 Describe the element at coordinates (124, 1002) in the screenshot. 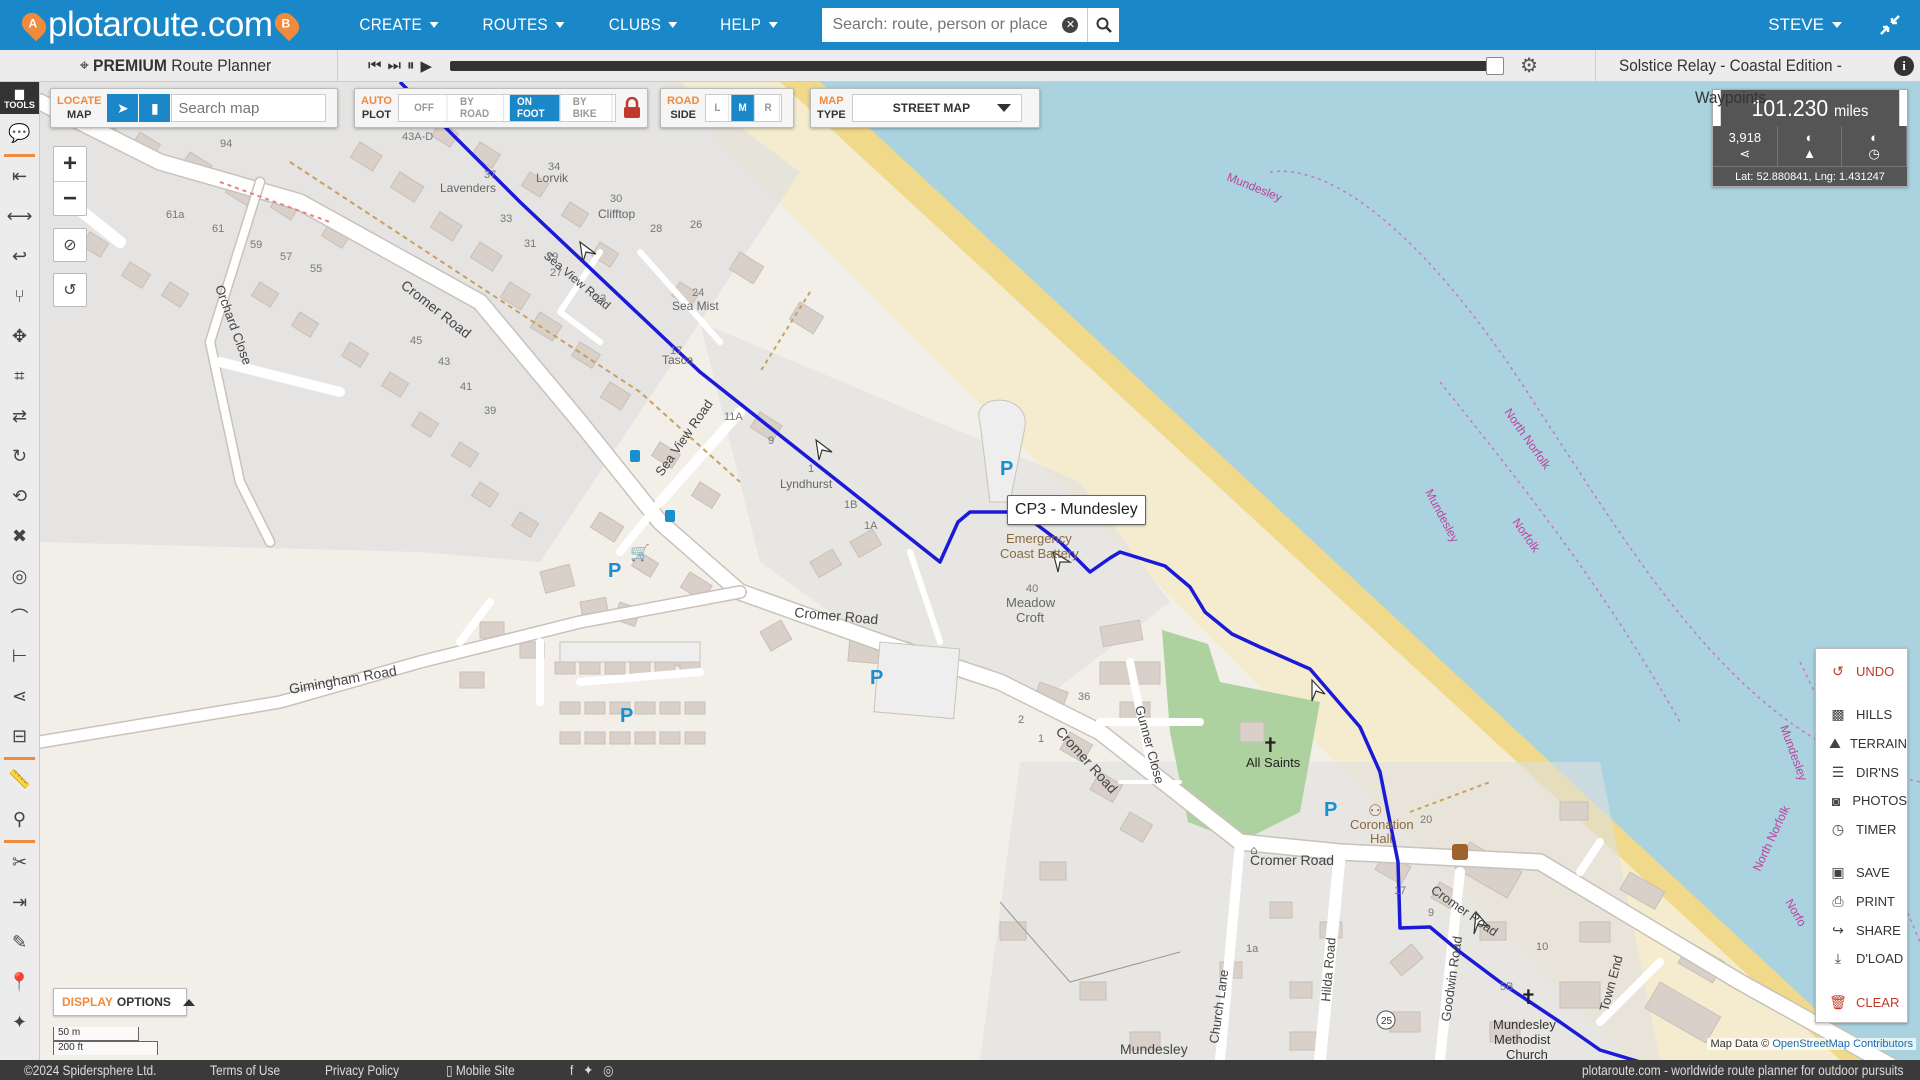

I see `display-options-button: DISPLAY OPTIONS` at that location.